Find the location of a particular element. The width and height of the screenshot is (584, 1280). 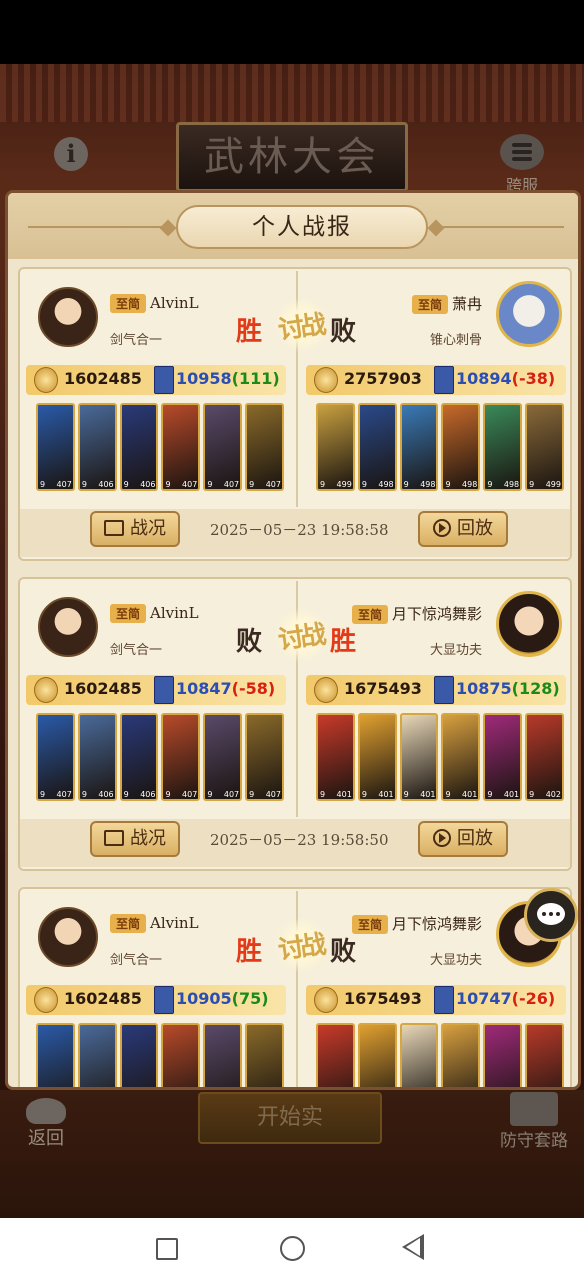

header-ornament-left is located at coordinates (98, 227).